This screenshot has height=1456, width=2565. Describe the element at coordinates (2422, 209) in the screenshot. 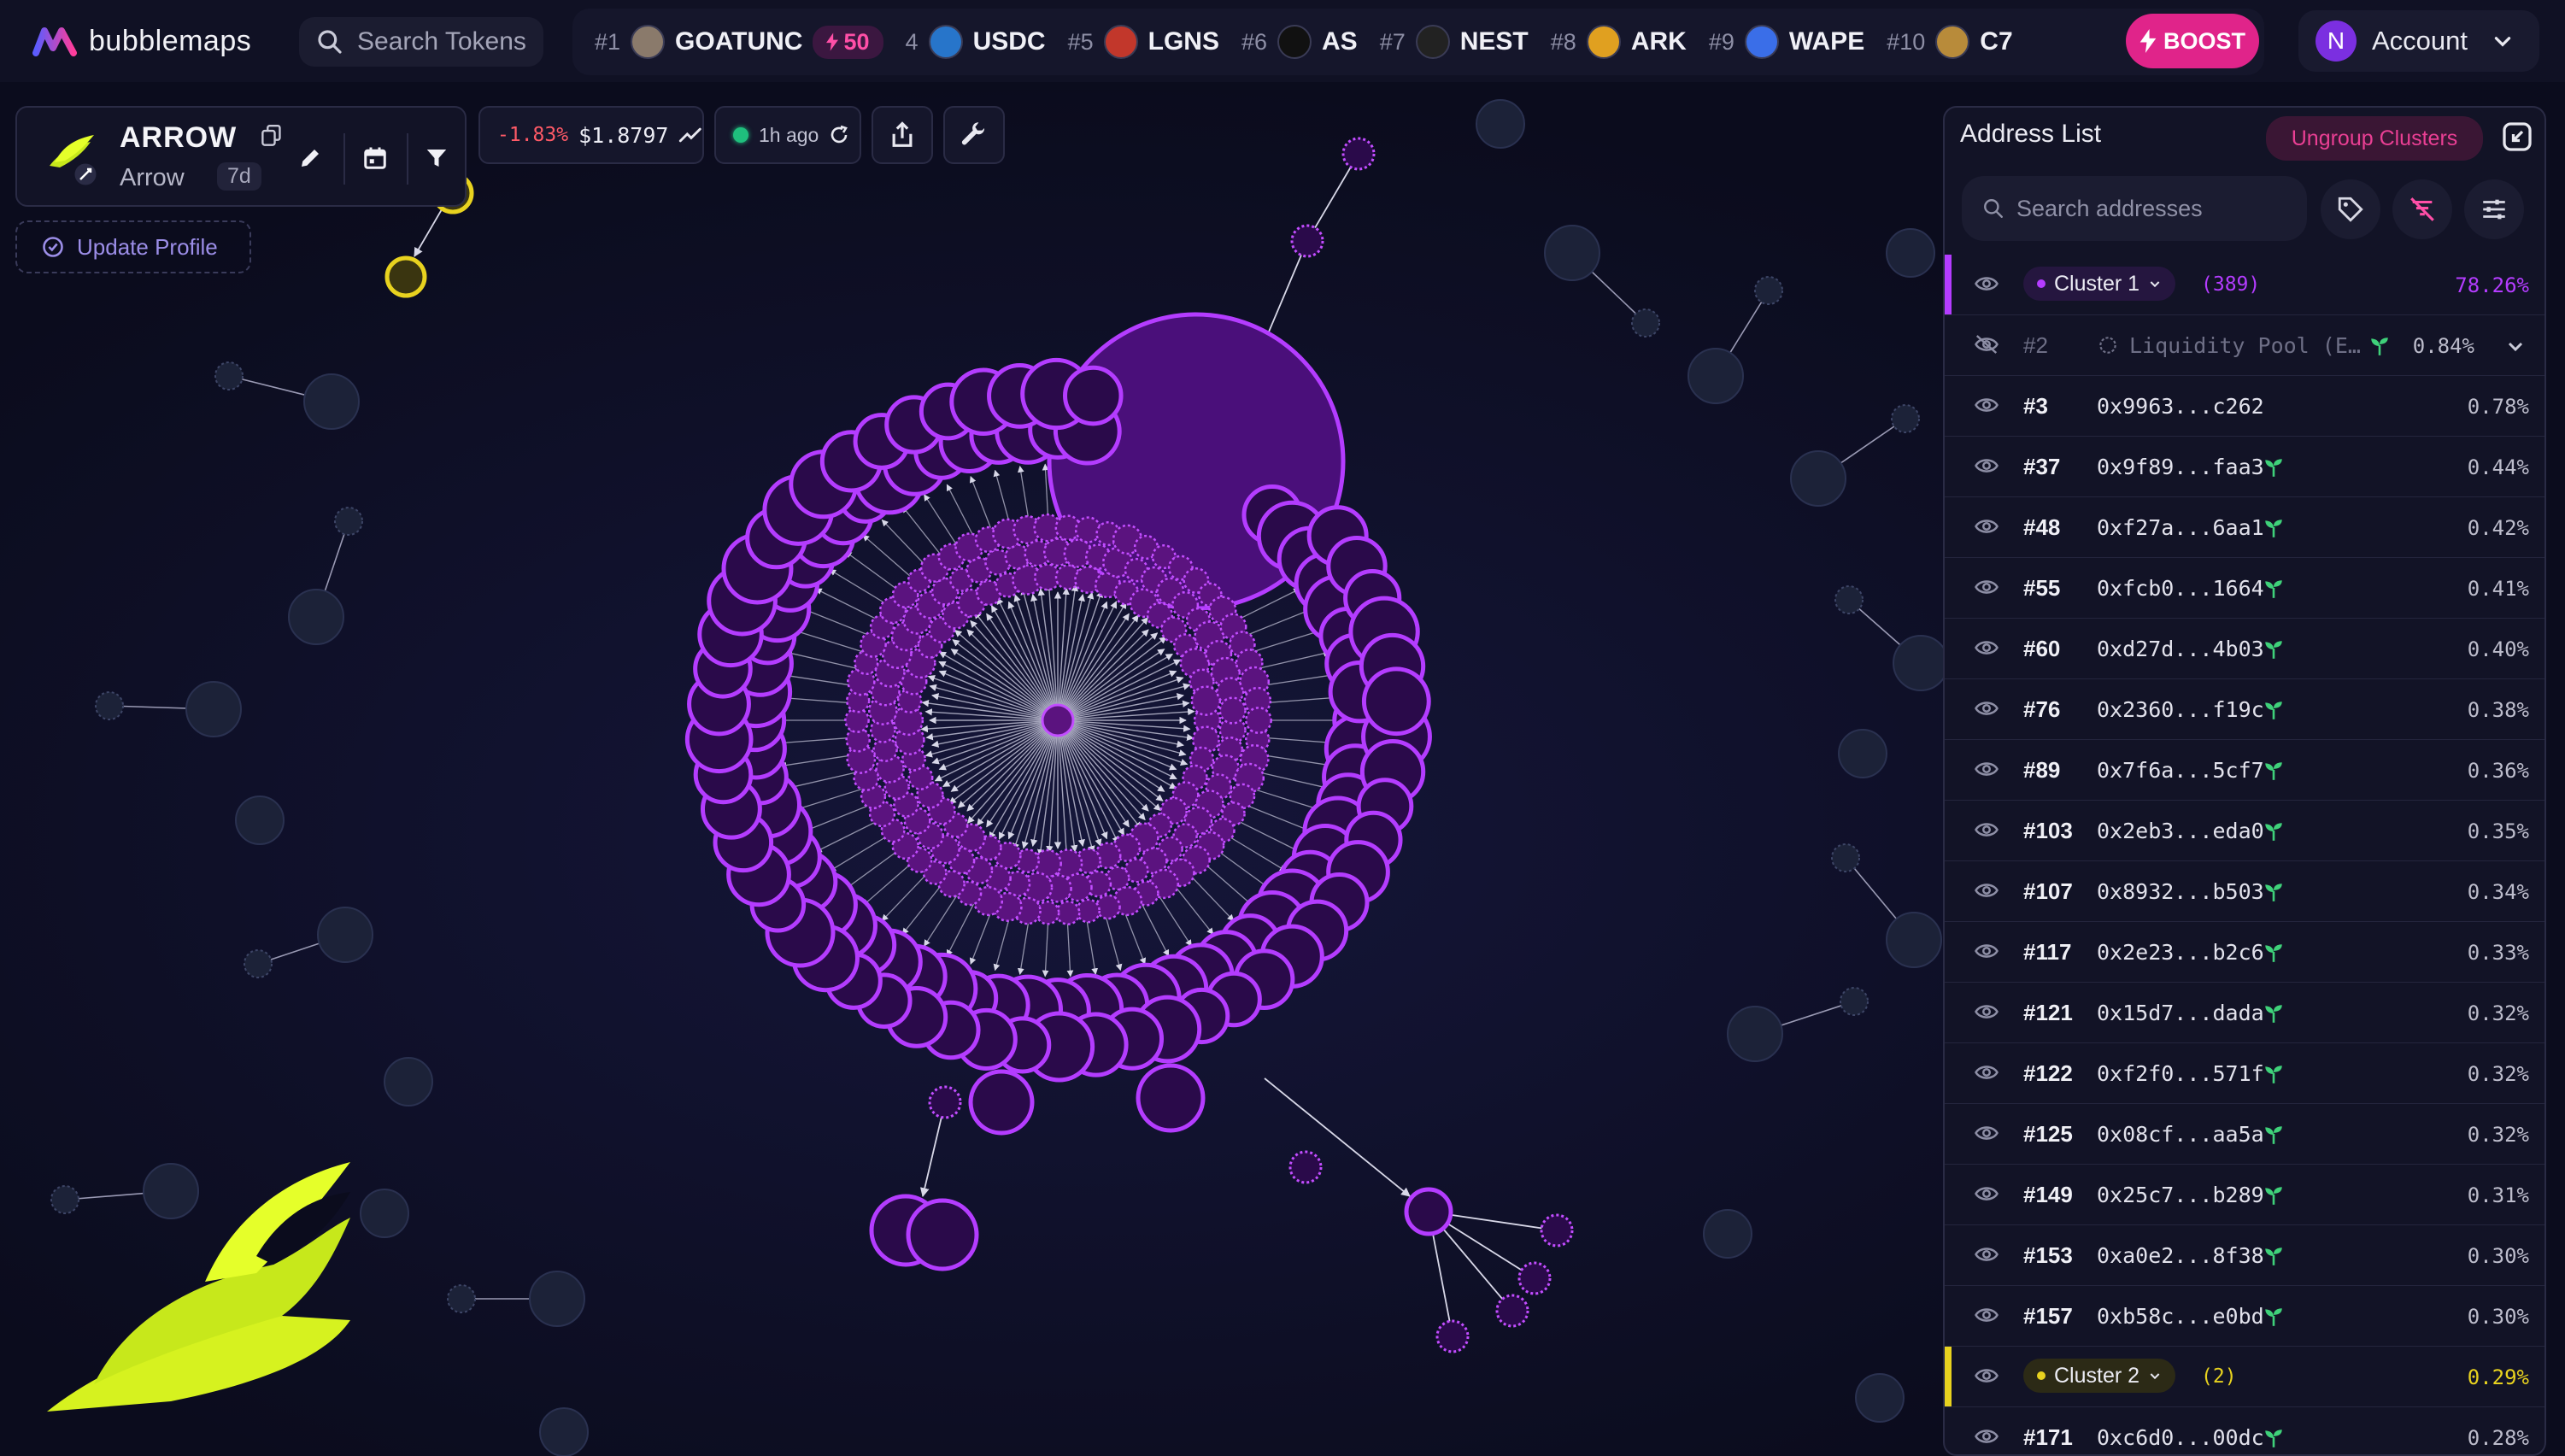

I see `hide-contracts-button` at that location.